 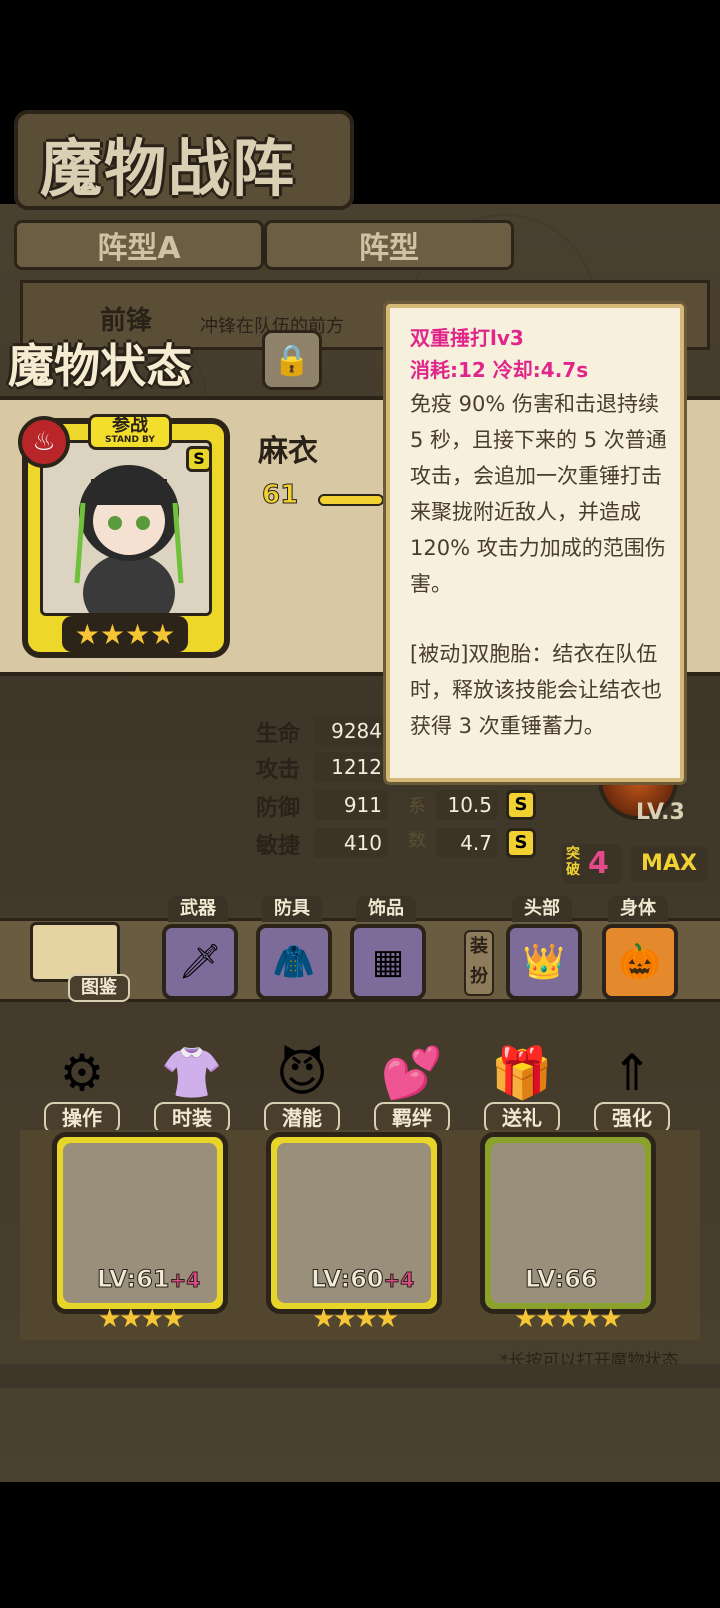 I want to click on character-name: 麻衣, so click(x=288, y=451).